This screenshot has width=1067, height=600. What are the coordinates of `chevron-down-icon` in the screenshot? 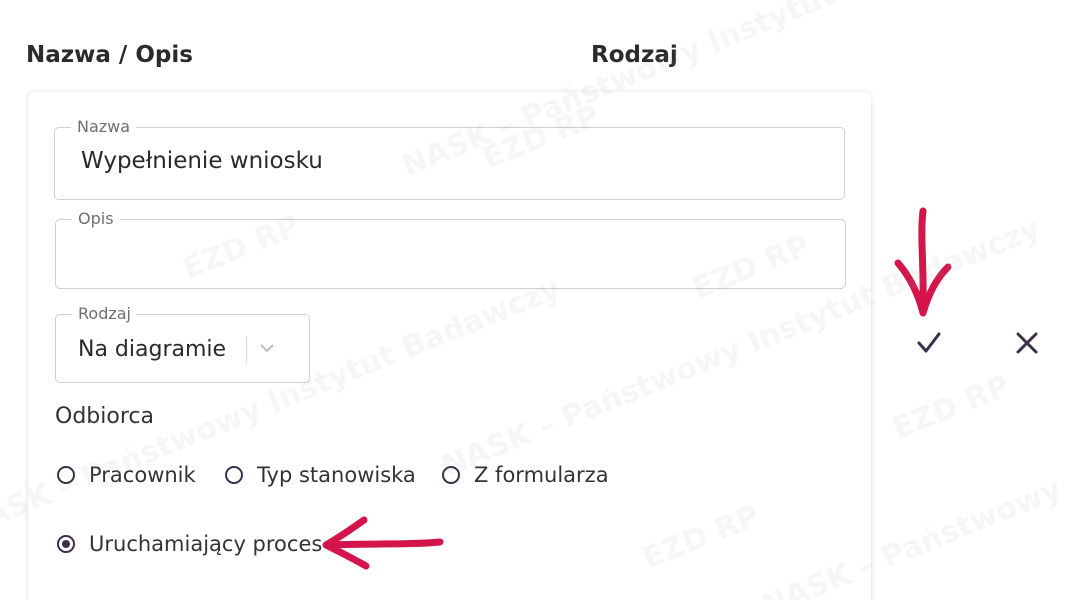 It's located at (267, 348).